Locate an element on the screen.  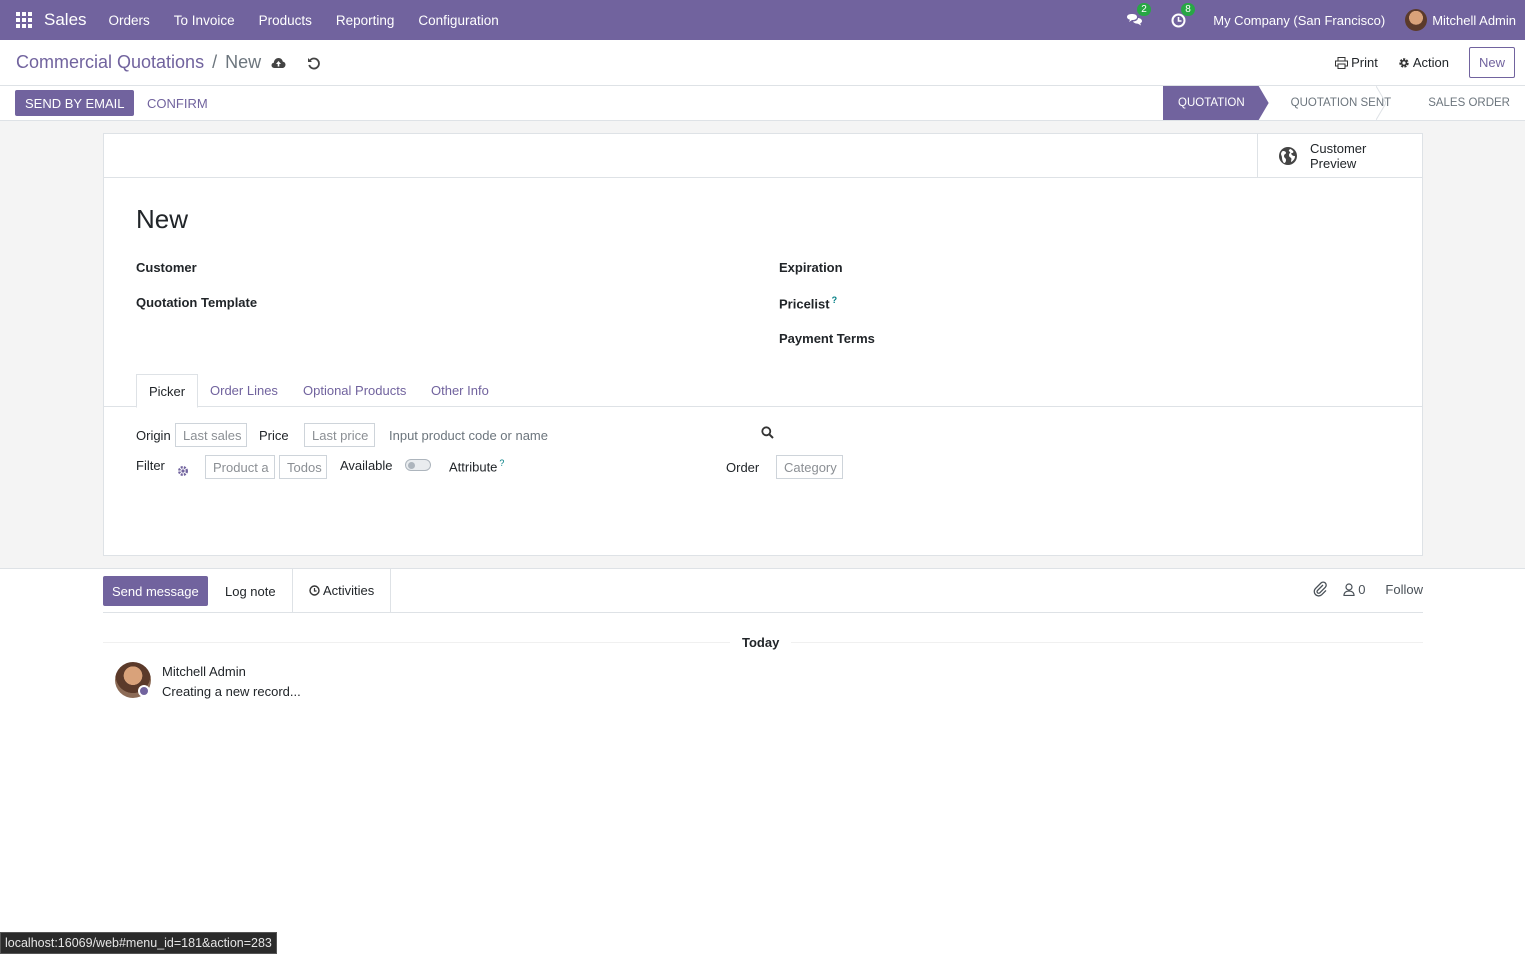
user-avatar is located at coordinates (1416, 20).